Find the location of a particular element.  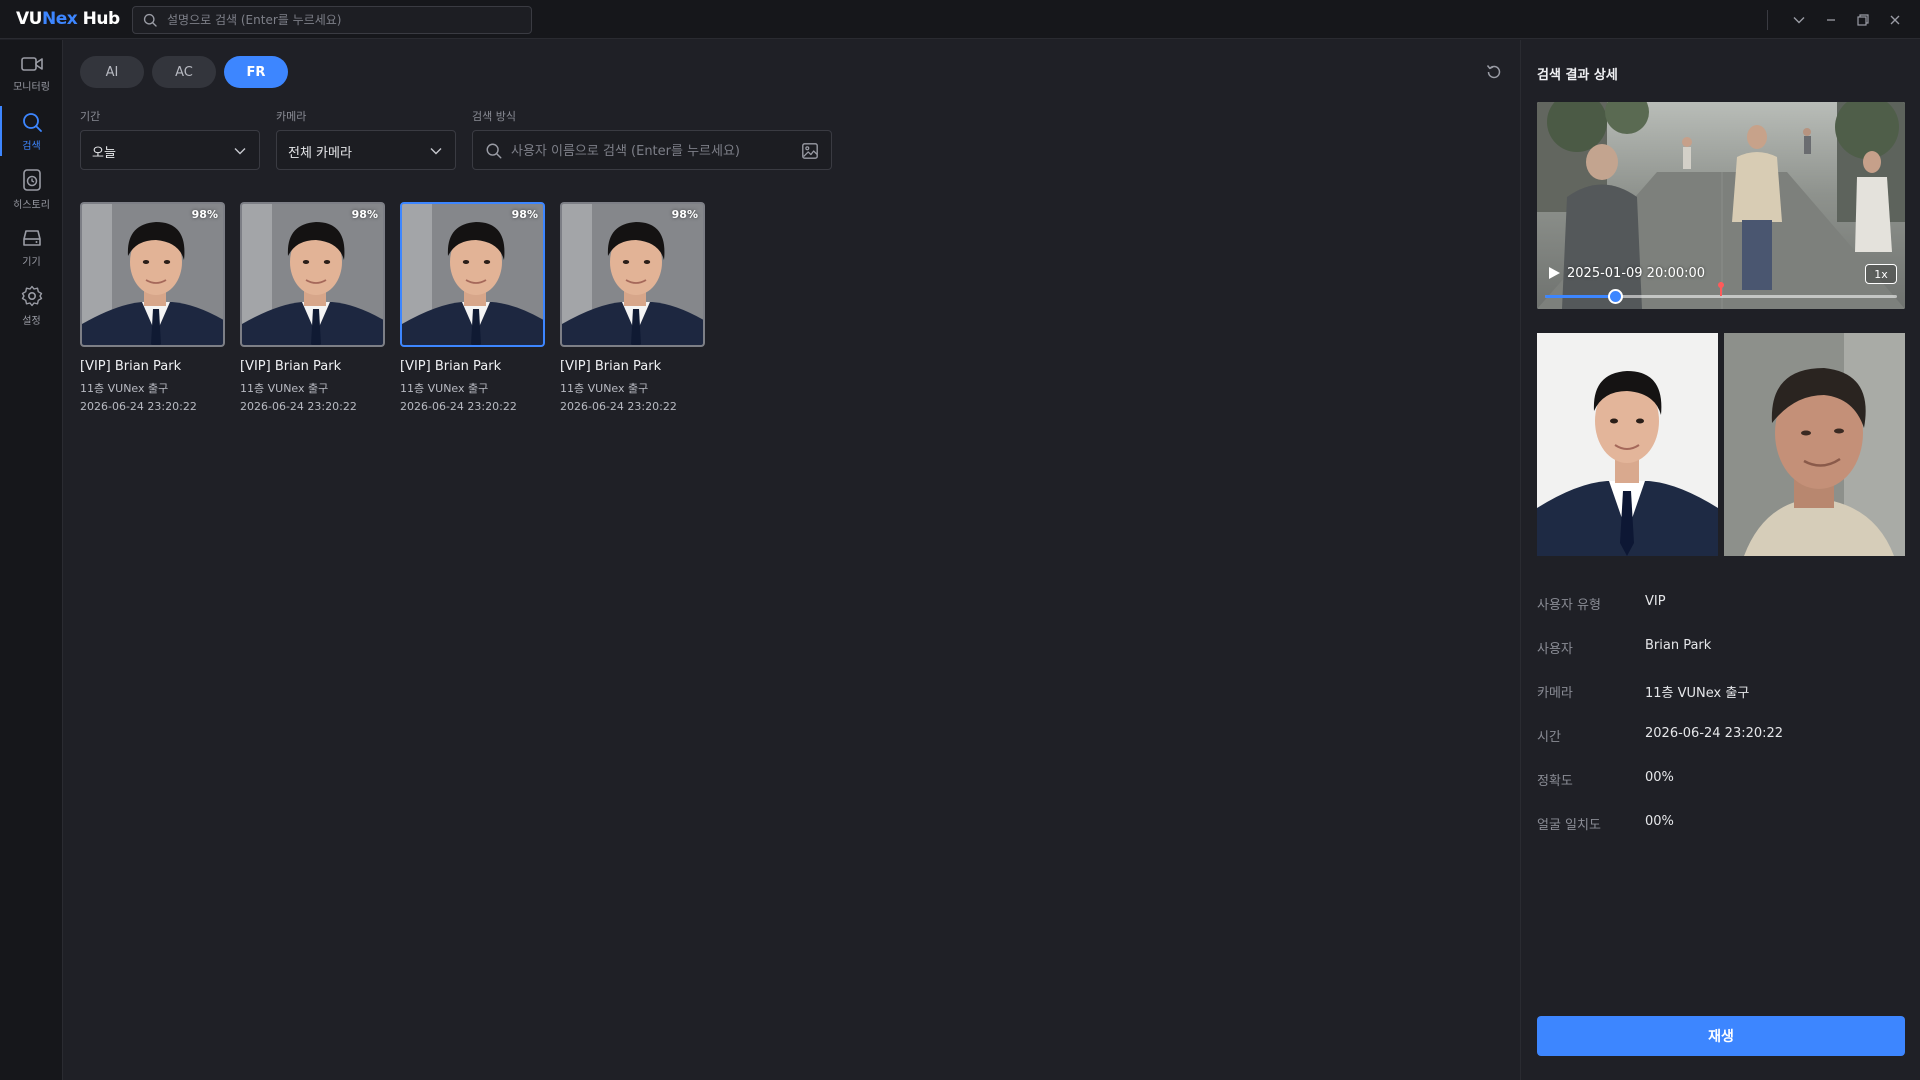

play-icon is located at coordinates (1554, 273).